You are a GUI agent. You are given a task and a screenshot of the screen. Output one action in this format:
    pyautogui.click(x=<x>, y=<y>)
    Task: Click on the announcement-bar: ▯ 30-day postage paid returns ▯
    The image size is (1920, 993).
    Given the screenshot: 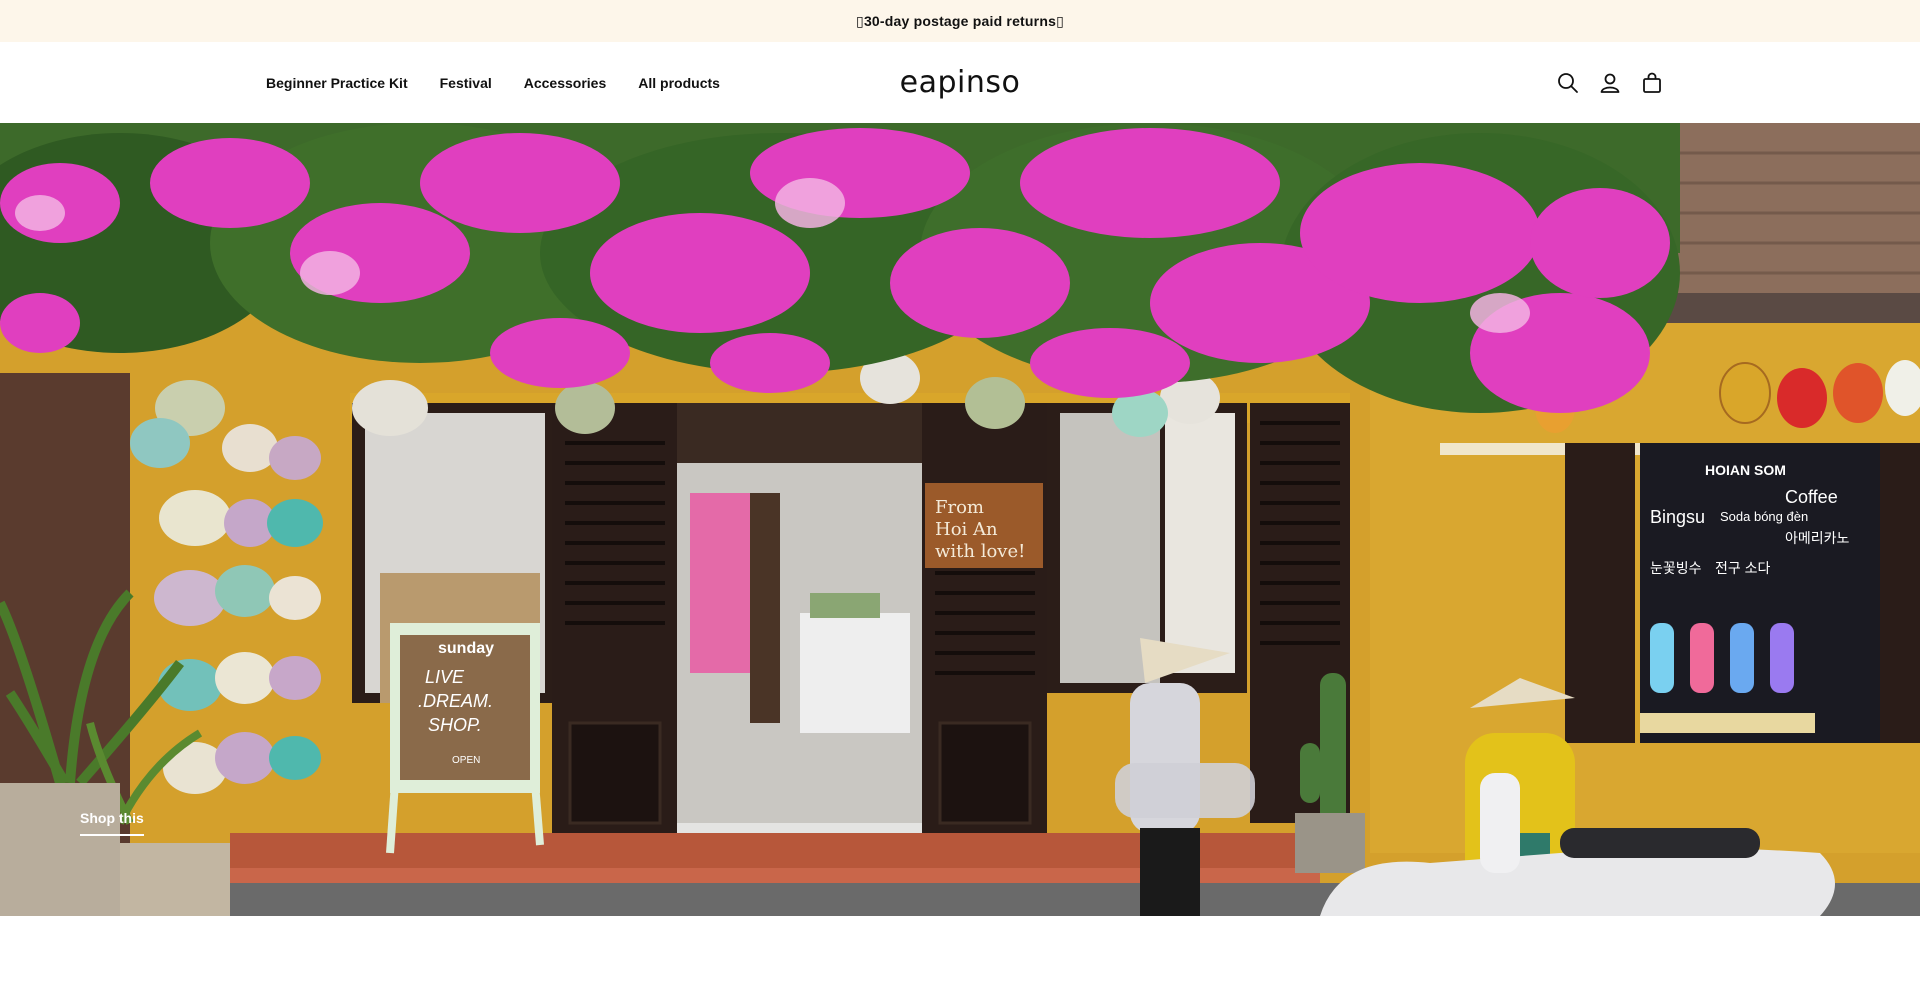 What is the action you would take?
    pyautogui.click(x=960, y=21)
    